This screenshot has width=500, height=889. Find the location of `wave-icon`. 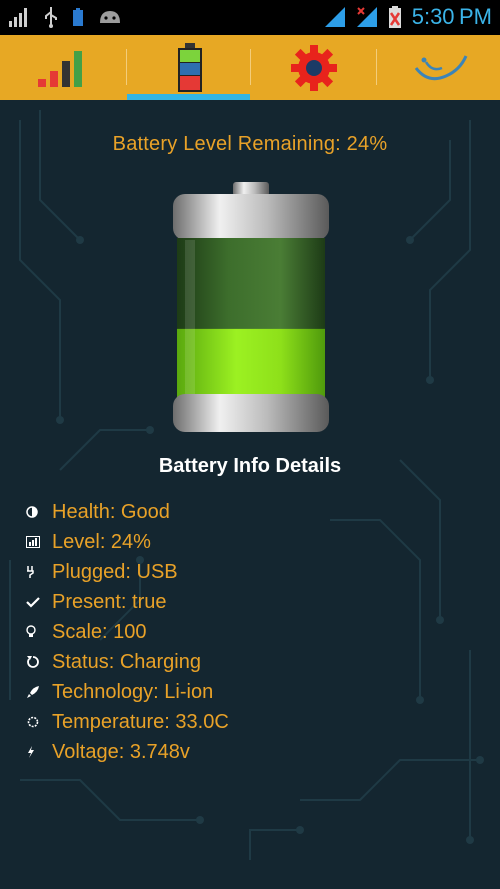

wave-icon is located at coordinates (440, 67).